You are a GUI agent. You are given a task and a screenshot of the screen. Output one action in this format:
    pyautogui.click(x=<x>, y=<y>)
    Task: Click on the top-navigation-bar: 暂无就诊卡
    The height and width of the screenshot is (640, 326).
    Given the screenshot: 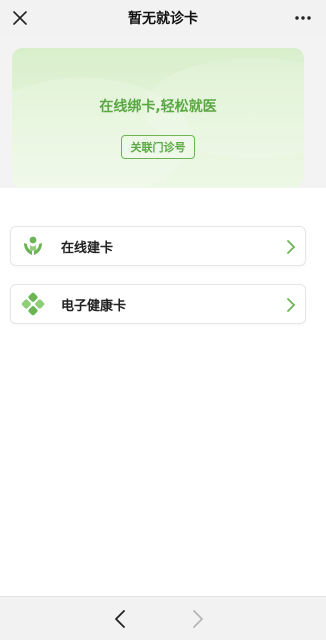 What is the action you would take?
    pyautogui.click(x=163, y=18)
    